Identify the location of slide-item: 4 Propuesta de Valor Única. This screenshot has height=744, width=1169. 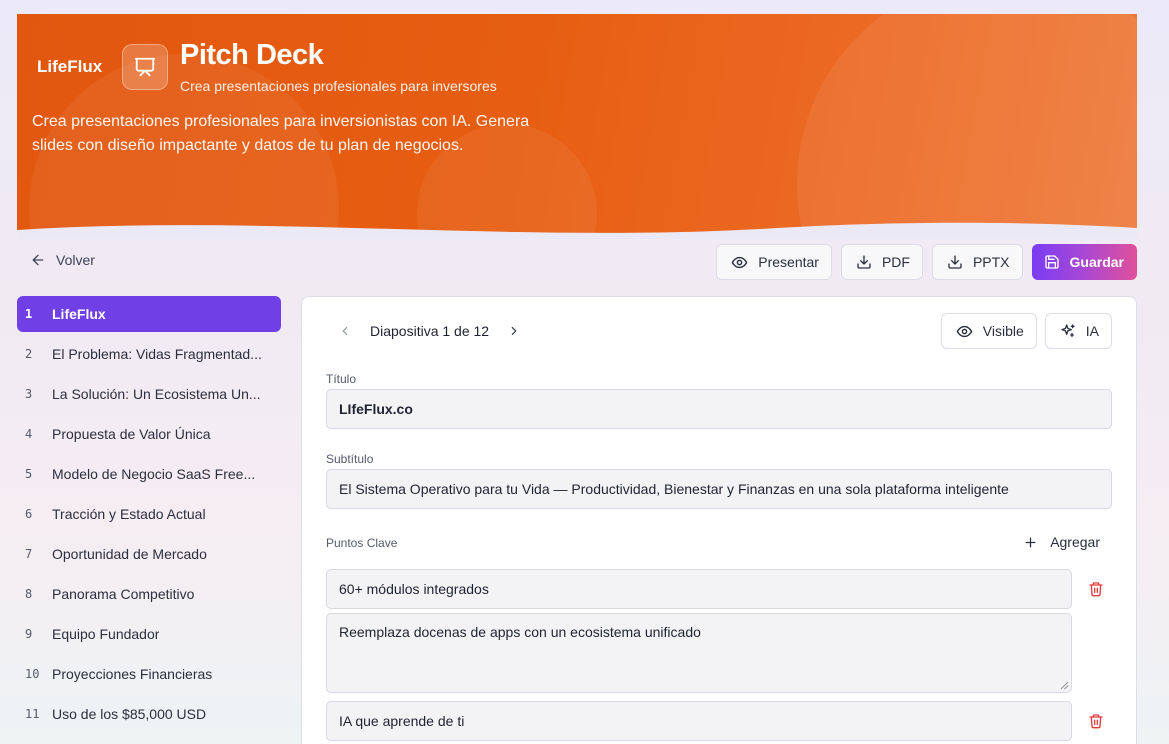
(149, 434).